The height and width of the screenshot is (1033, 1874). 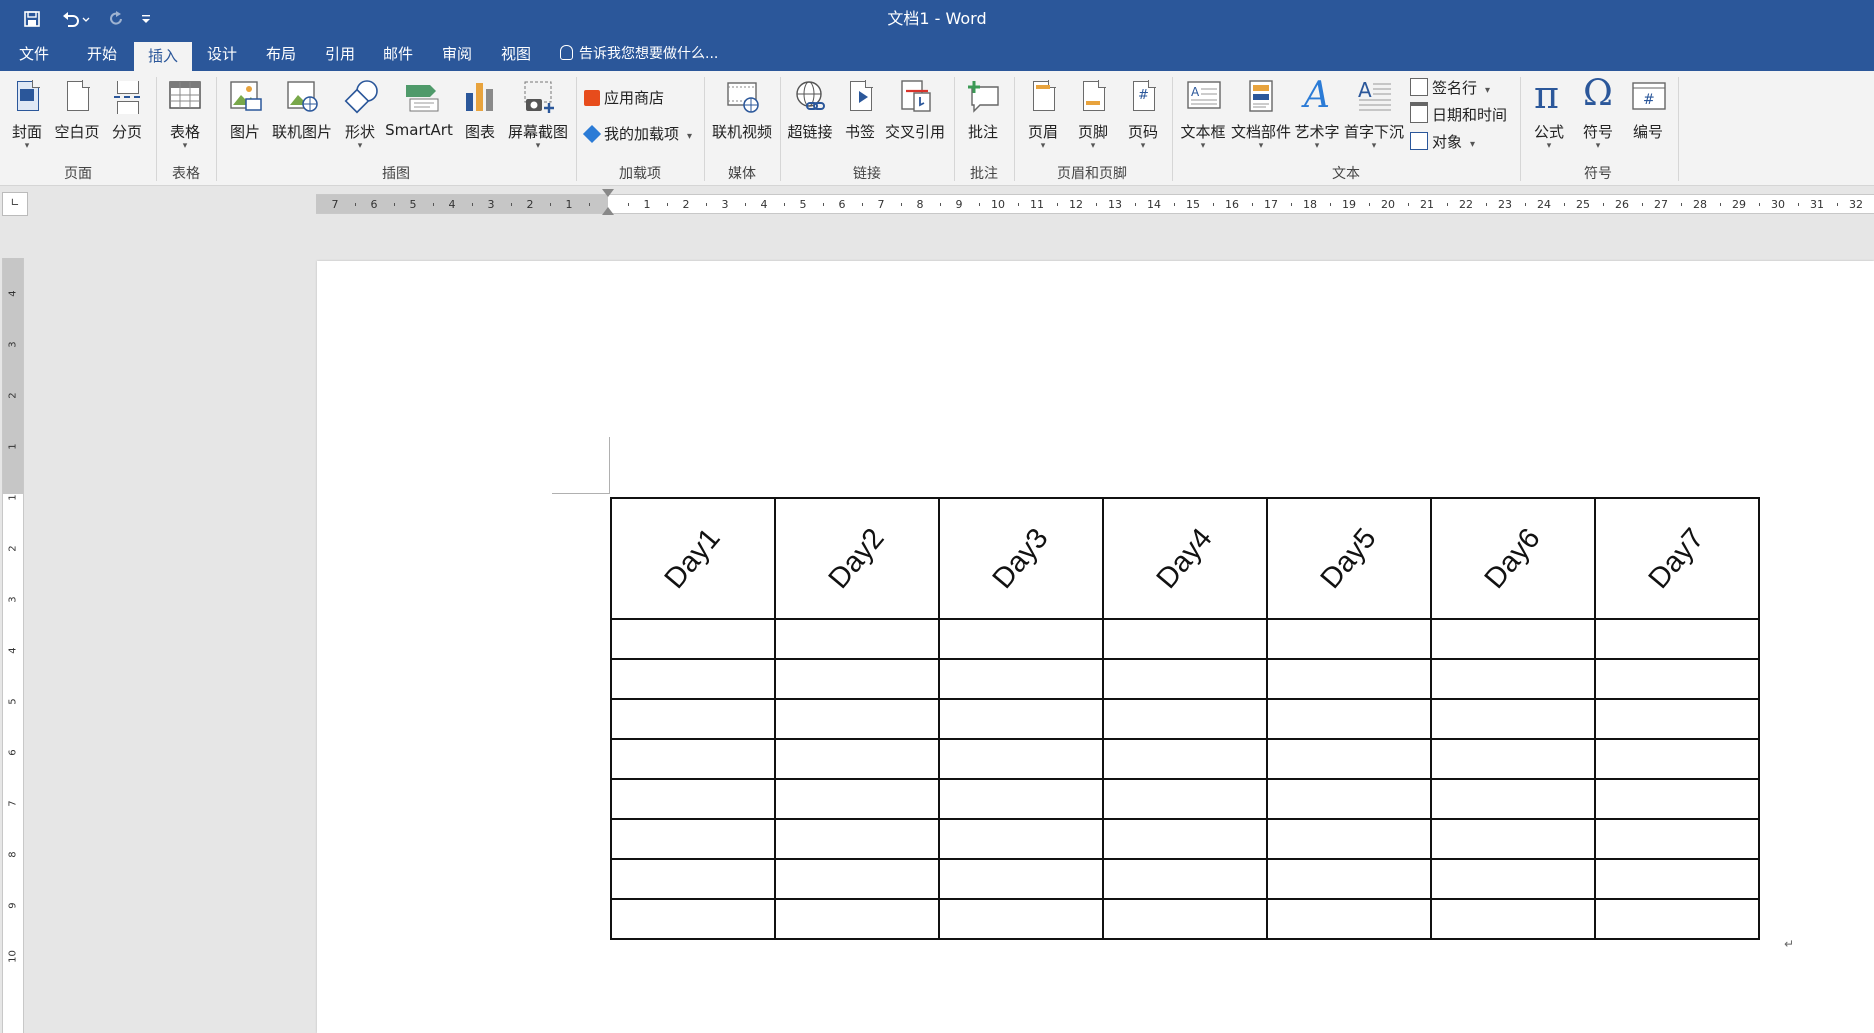 I want to click on tab-design: 设计, so click(x=222, y=54).